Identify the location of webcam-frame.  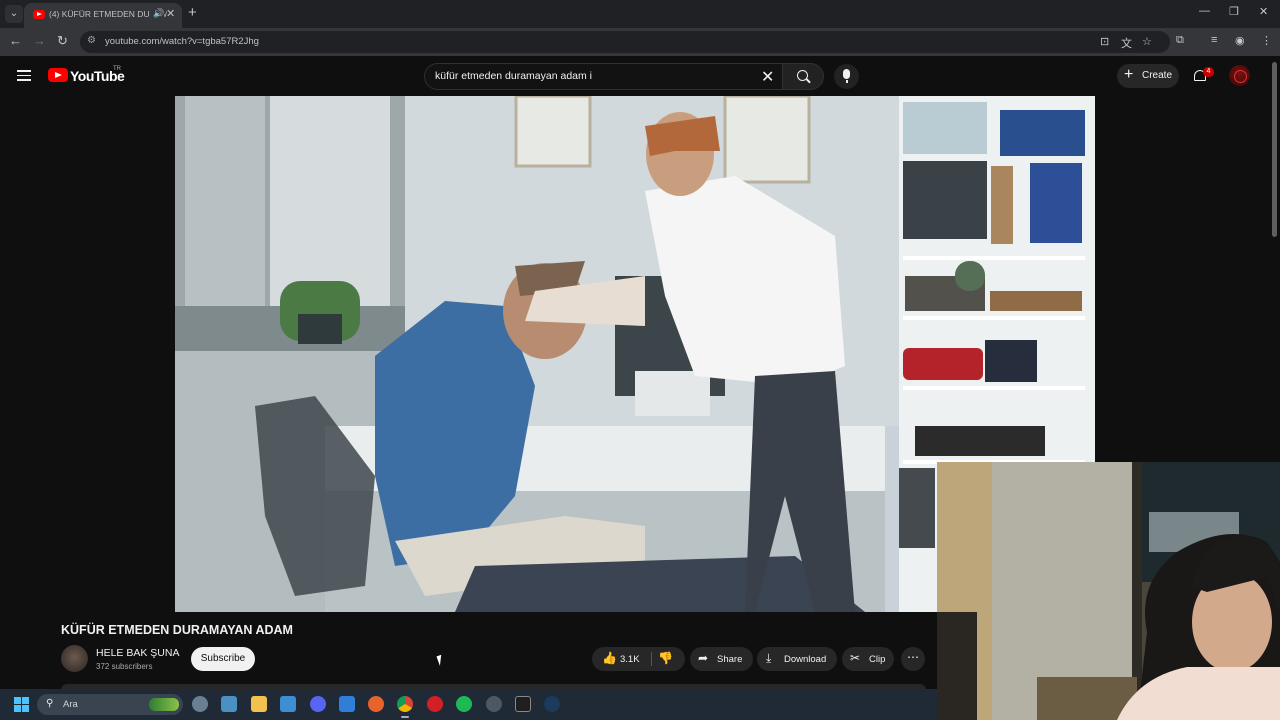
(1108, 591).